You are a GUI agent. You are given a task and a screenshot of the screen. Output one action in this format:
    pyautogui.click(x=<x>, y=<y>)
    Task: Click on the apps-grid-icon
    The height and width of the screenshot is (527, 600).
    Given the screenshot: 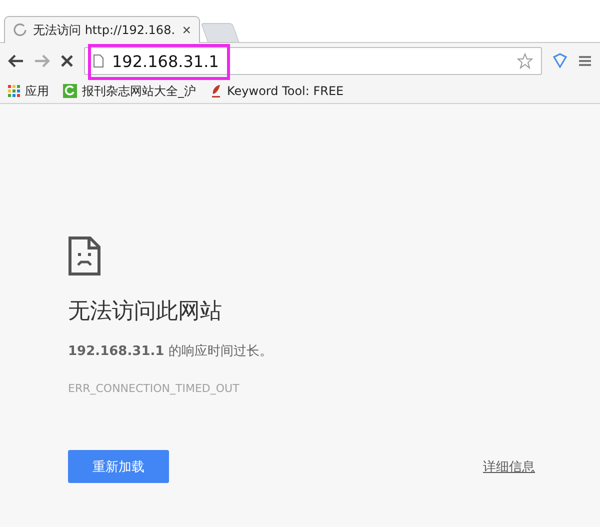 What is the action you would take?
    pyautogui.click(x=14, y=91)
    